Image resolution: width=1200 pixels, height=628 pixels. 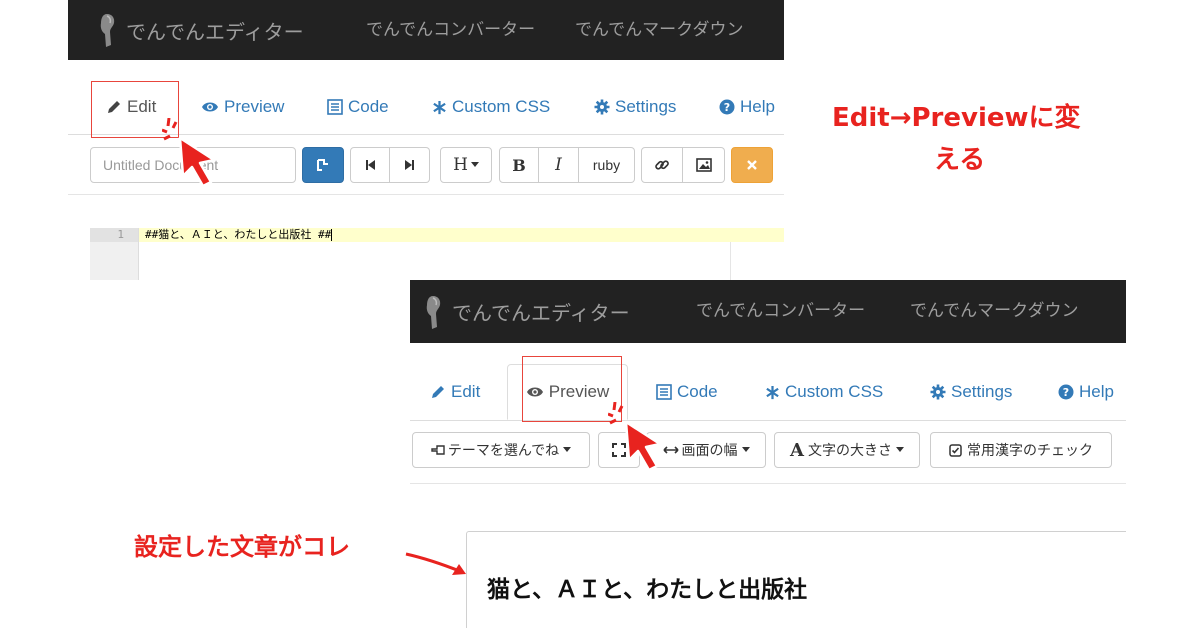 I want to click on link-icon, so click(x=662, y=165).